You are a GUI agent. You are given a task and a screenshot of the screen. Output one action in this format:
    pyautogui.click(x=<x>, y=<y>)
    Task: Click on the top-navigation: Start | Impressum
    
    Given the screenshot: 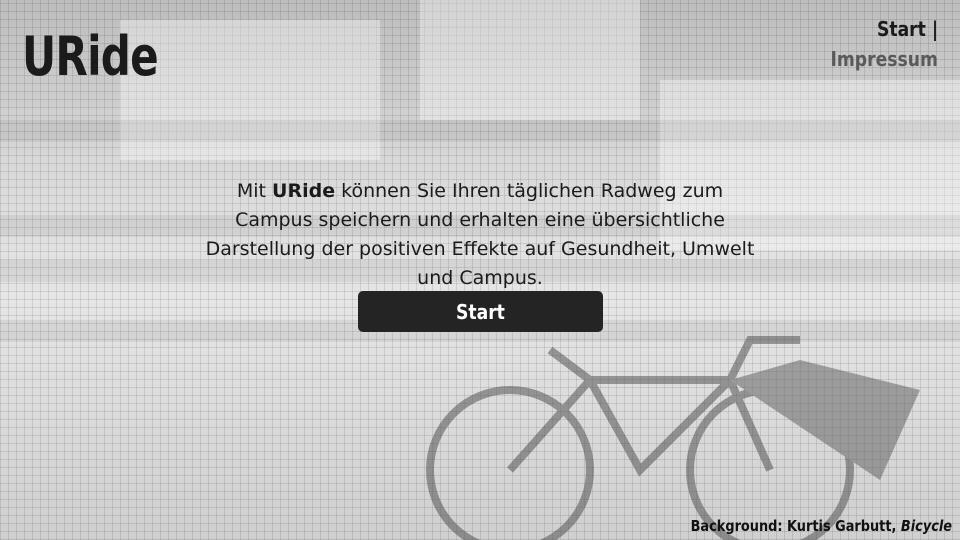 What is the action you would take?
    pyautogui.click(x=875, y=44)
    